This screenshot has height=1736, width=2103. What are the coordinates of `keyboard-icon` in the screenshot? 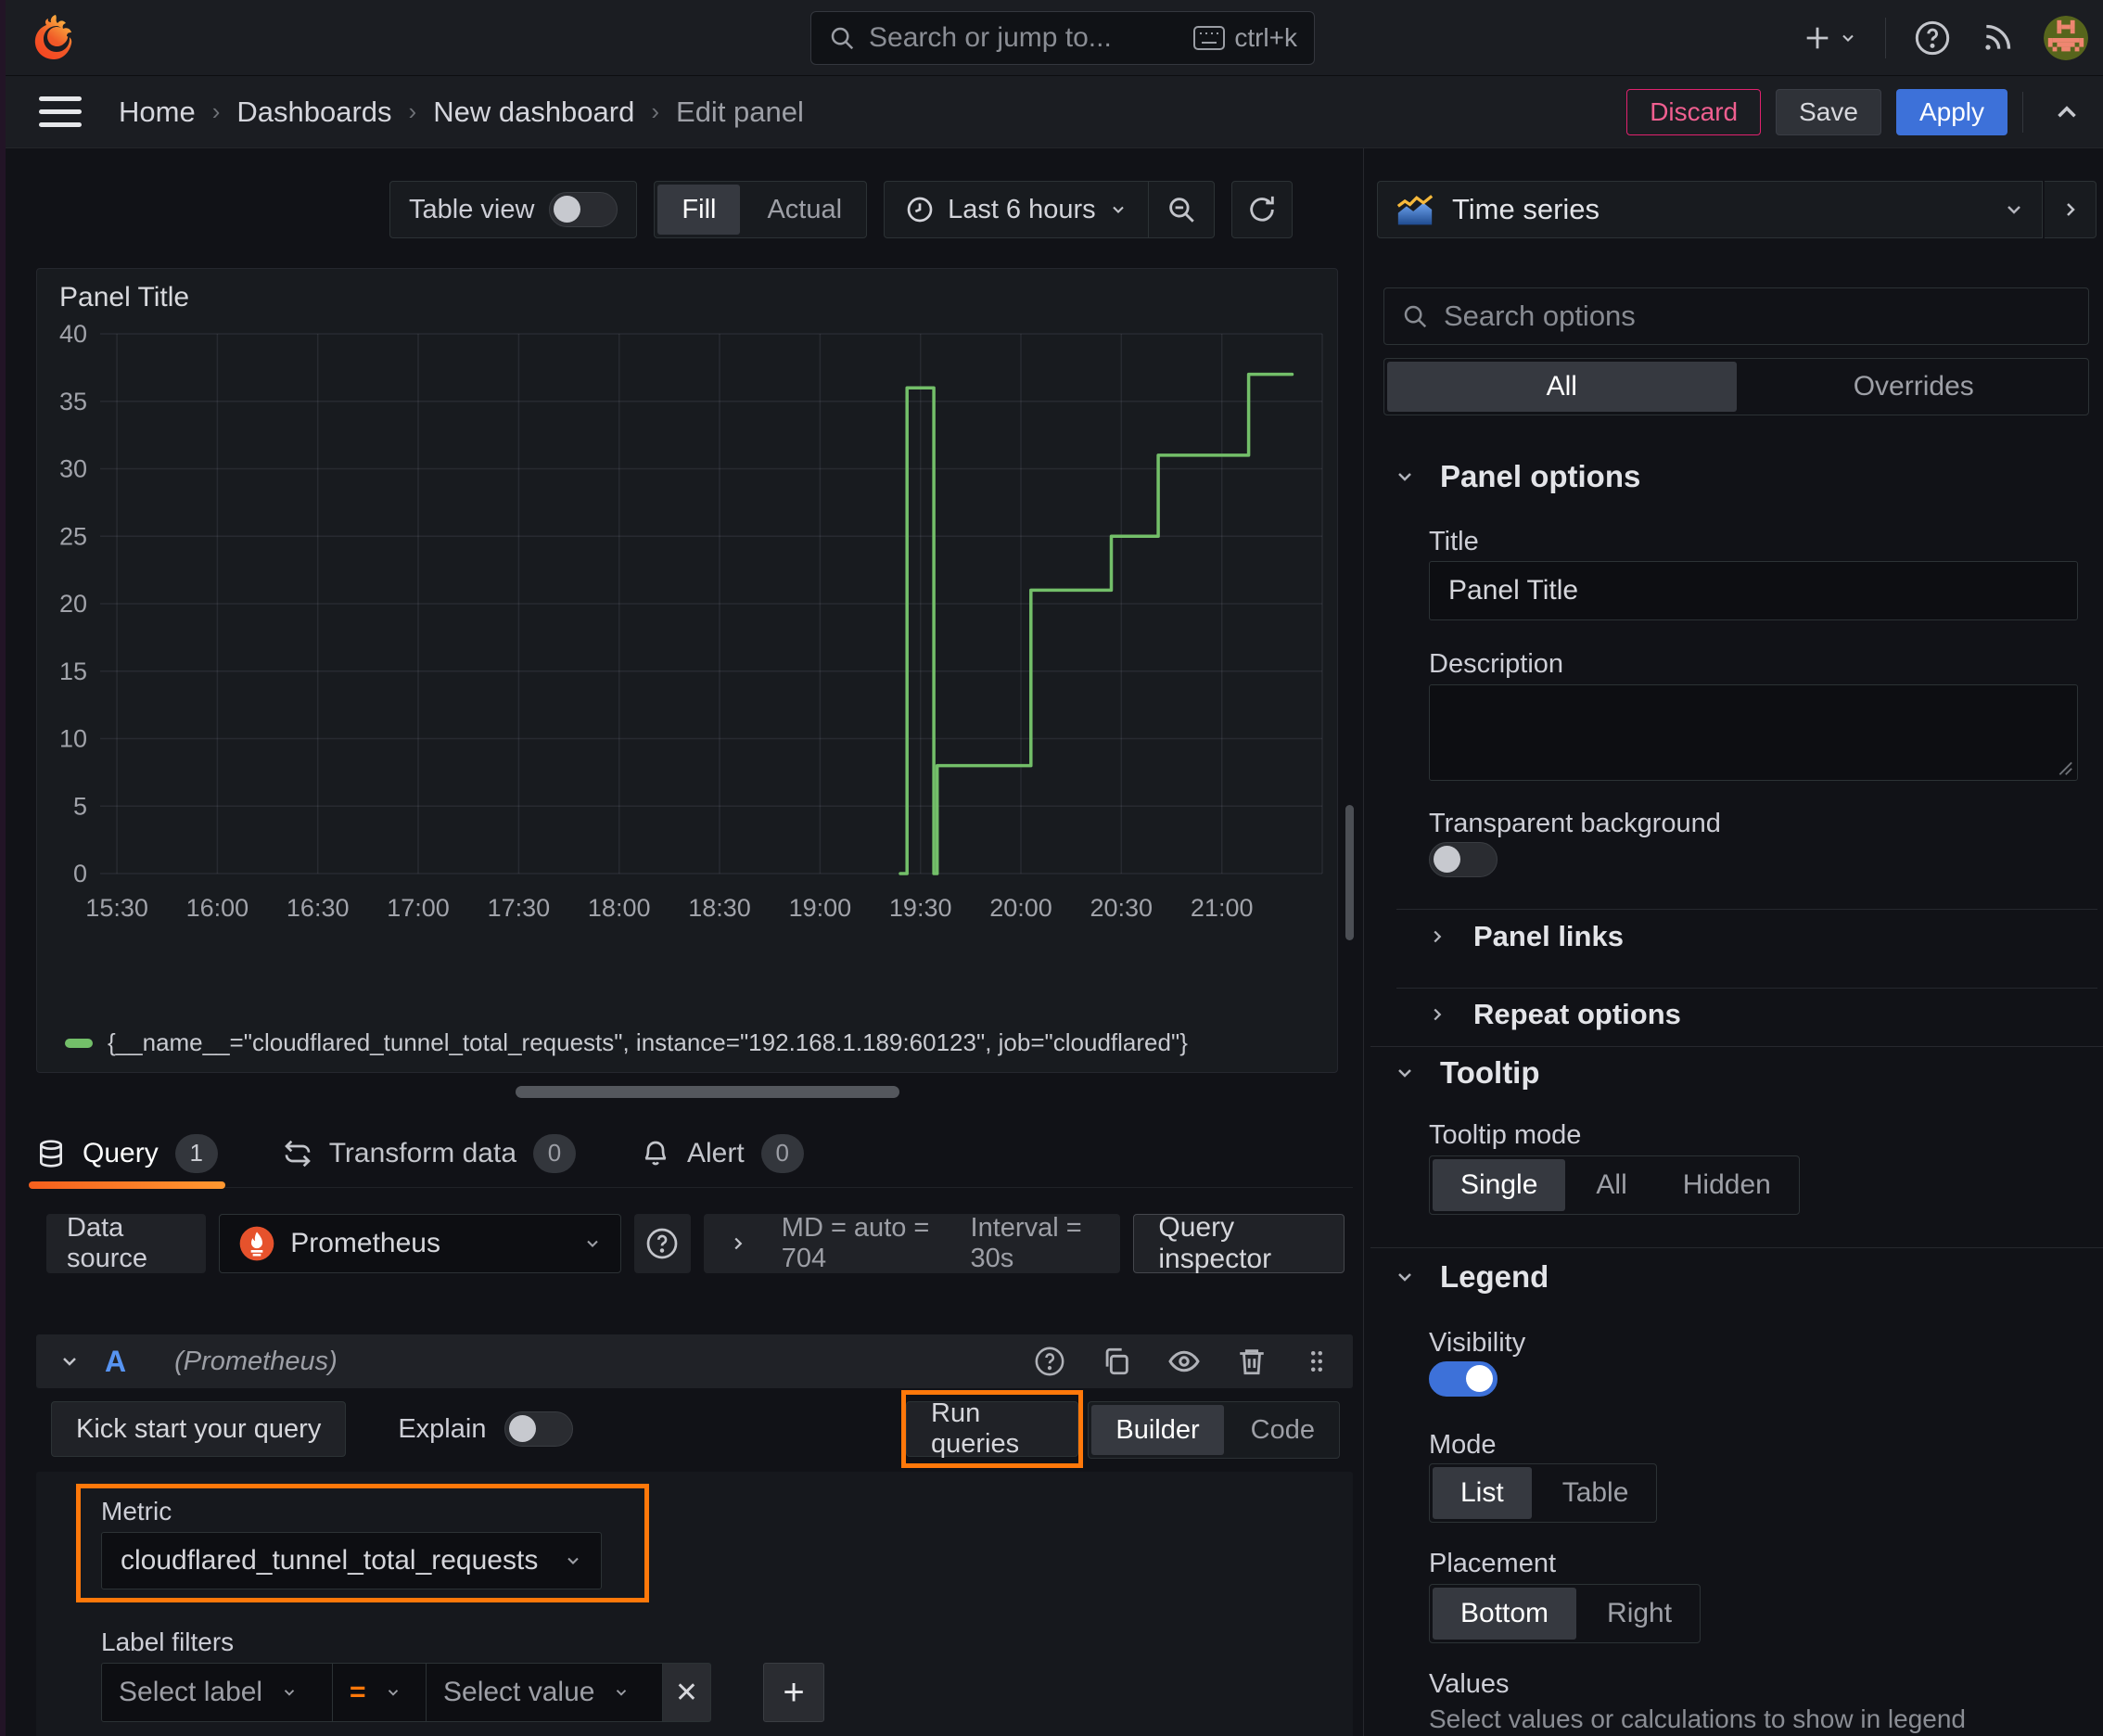 It's located at (1209, 38).